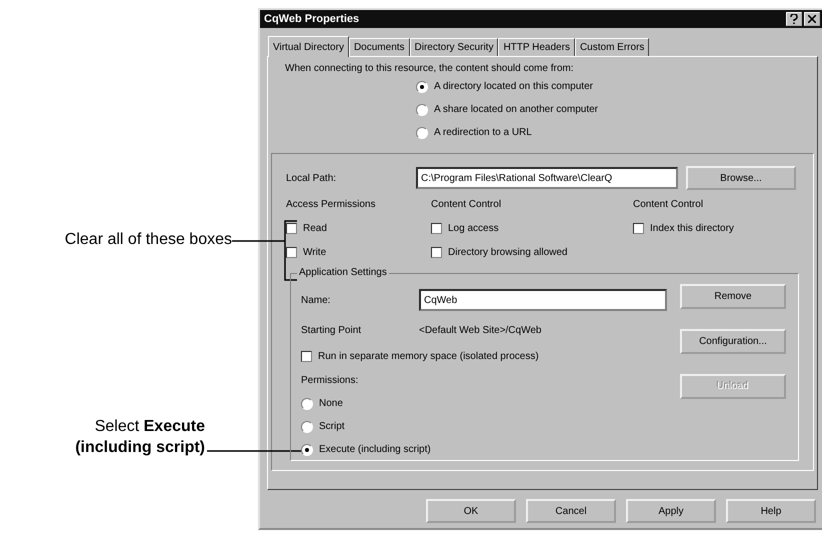 The width and height of the screenshot is (822, 542). Describe the element at coordinates (316, 300) in the screenshot. I see `field-label: Name:` at that location.